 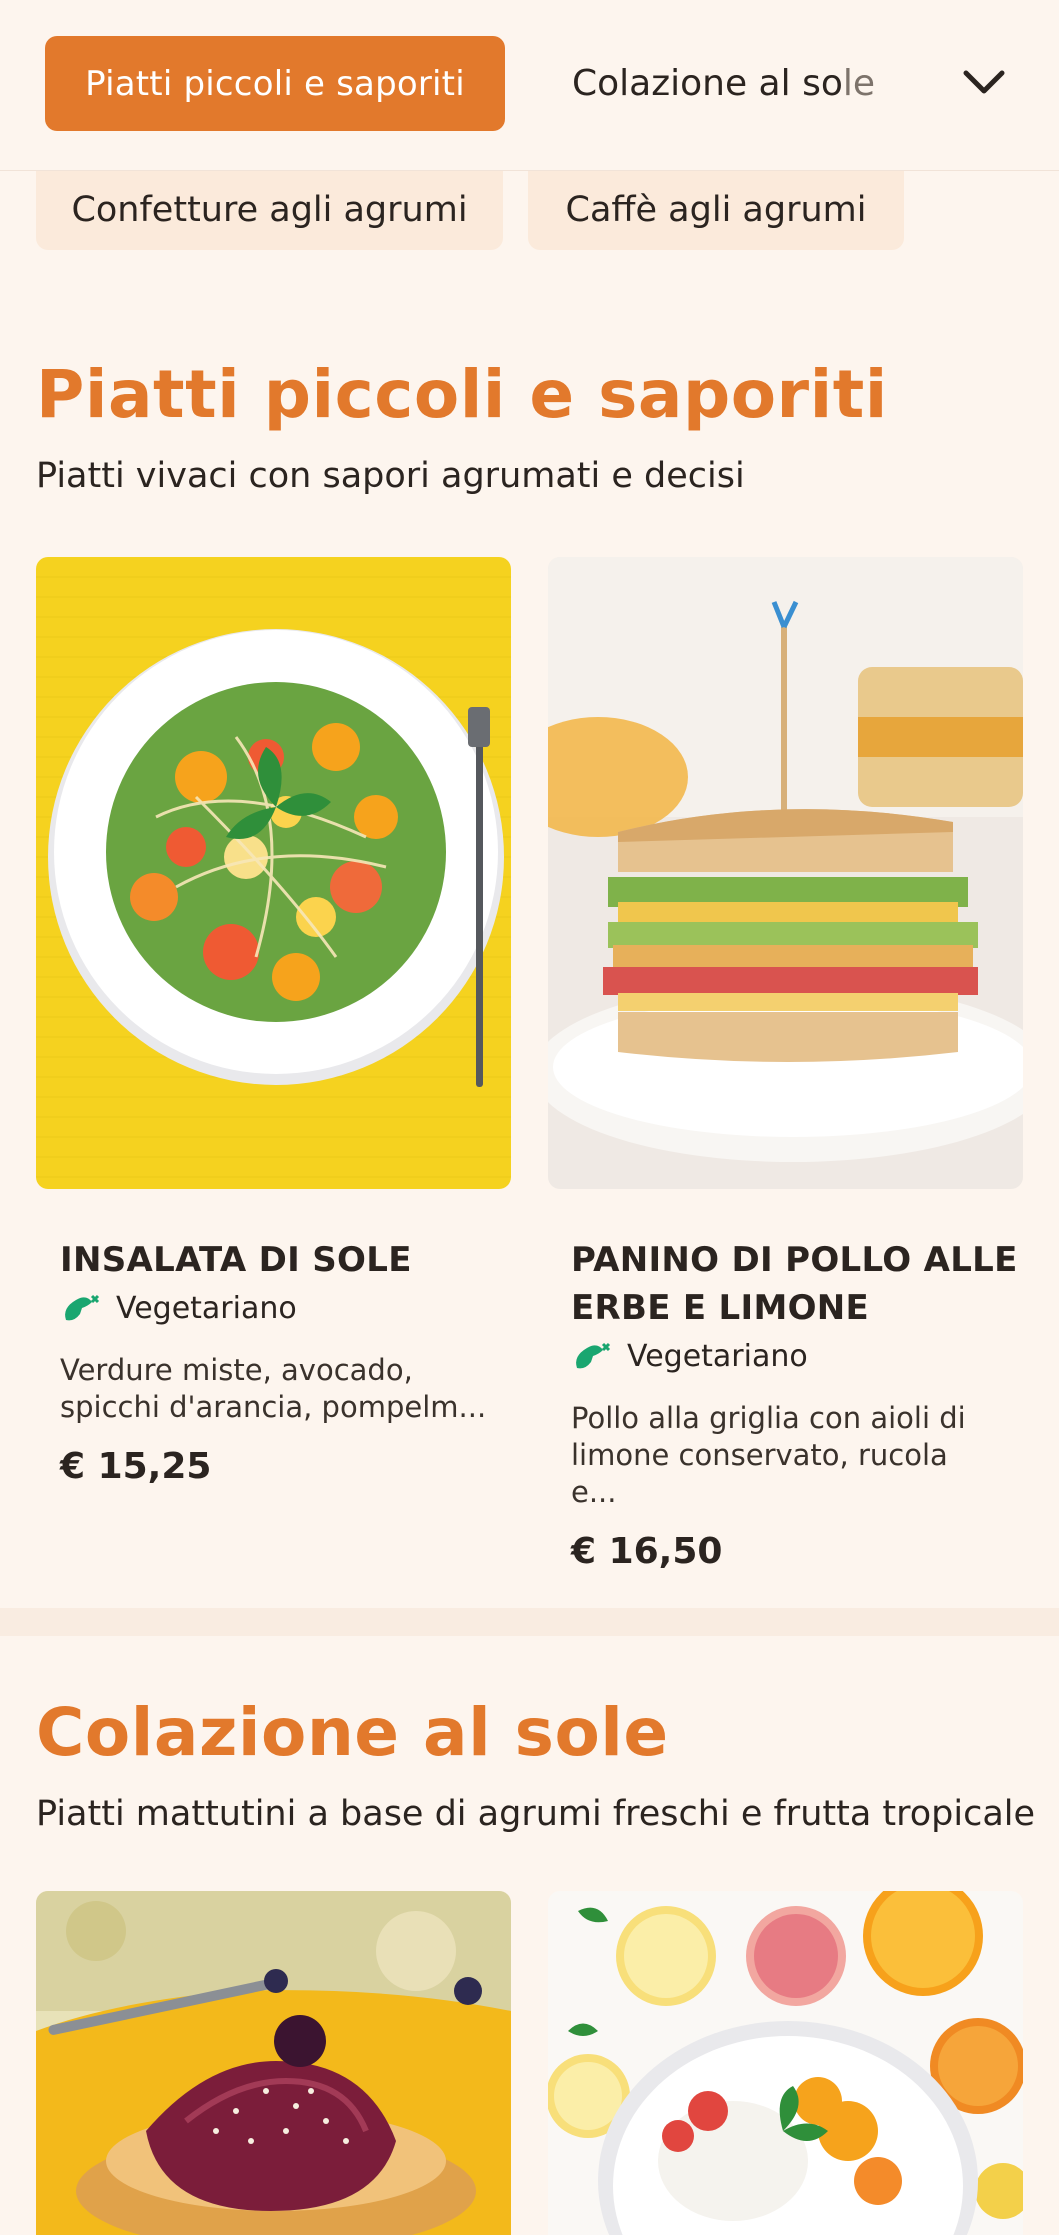 What do you see at coordinates (352, 1732) in the screenshot?
I see `section-title: Colazione al sole` at bounding box center [352, 1732].